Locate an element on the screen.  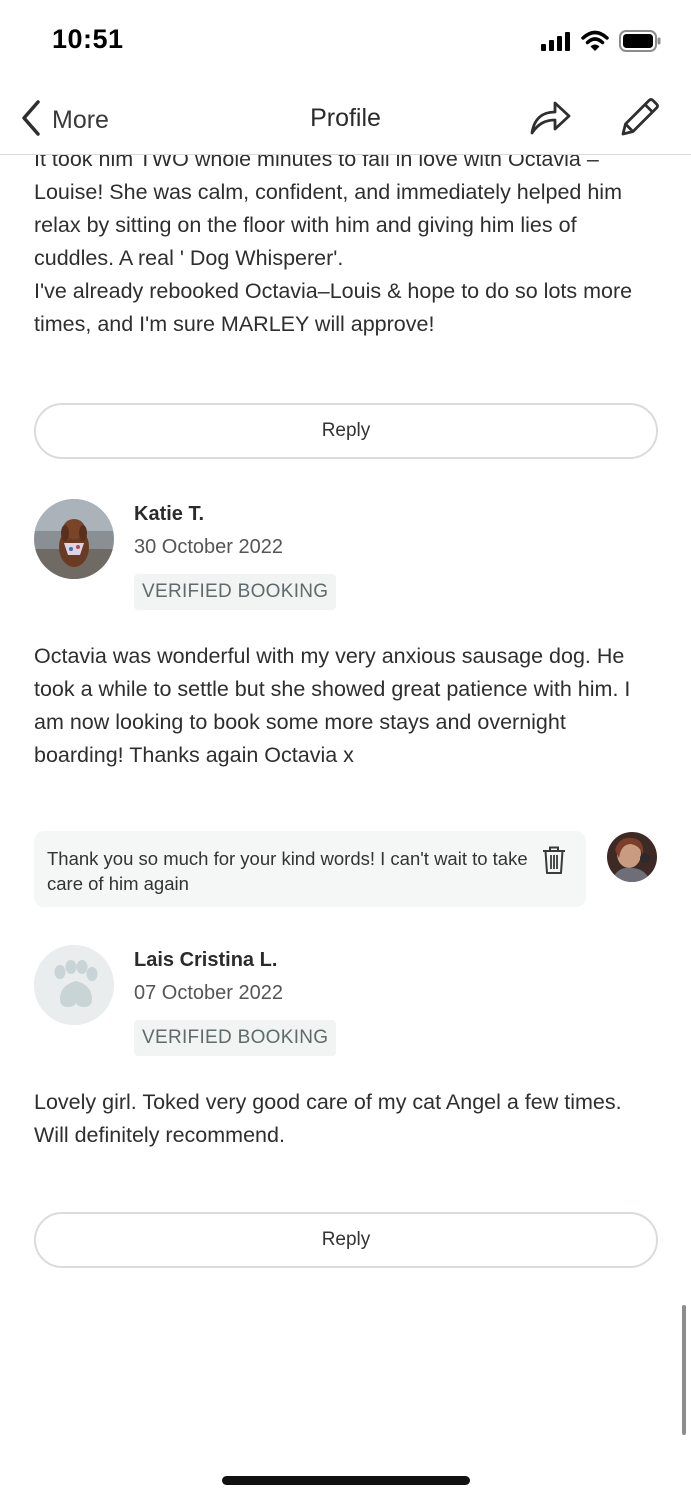
wifi-icon is located at coordinates (595, 43).